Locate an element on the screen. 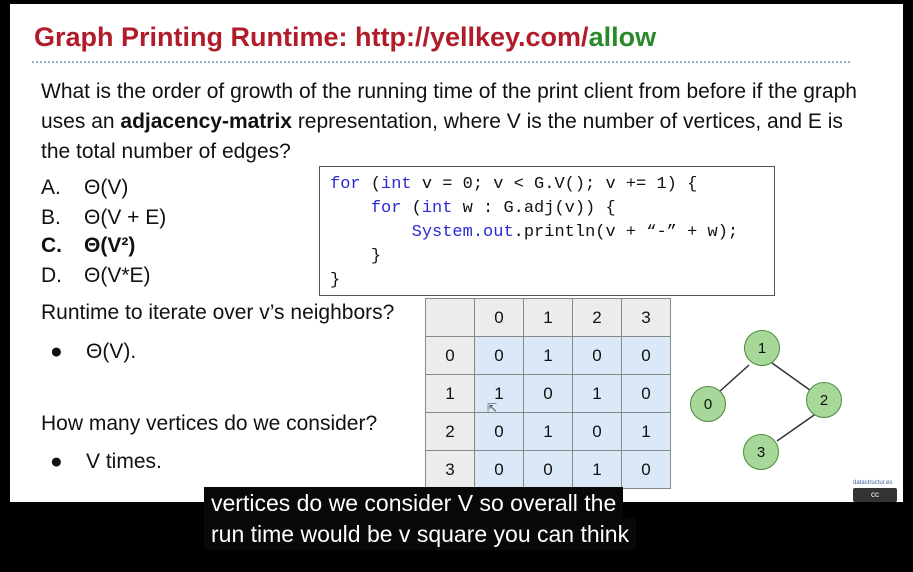  cc-license-badge: cc is located at coordinates (875, 495).